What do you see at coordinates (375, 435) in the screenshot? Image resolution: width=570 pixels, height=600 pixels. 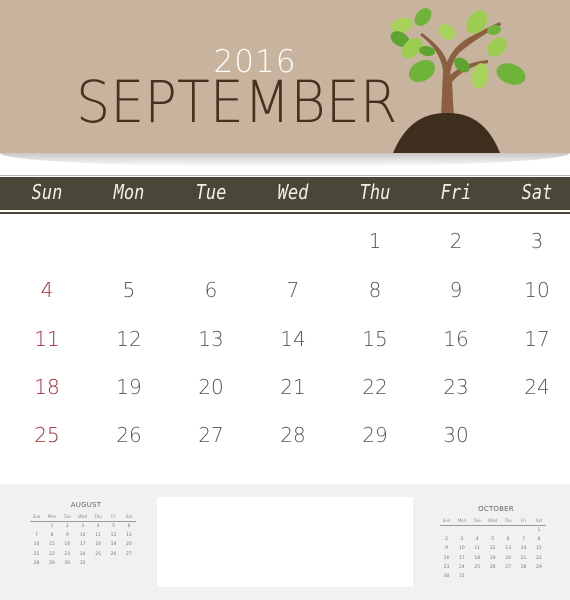 I see `day-cell: 29` at bounding box center [375, 435].